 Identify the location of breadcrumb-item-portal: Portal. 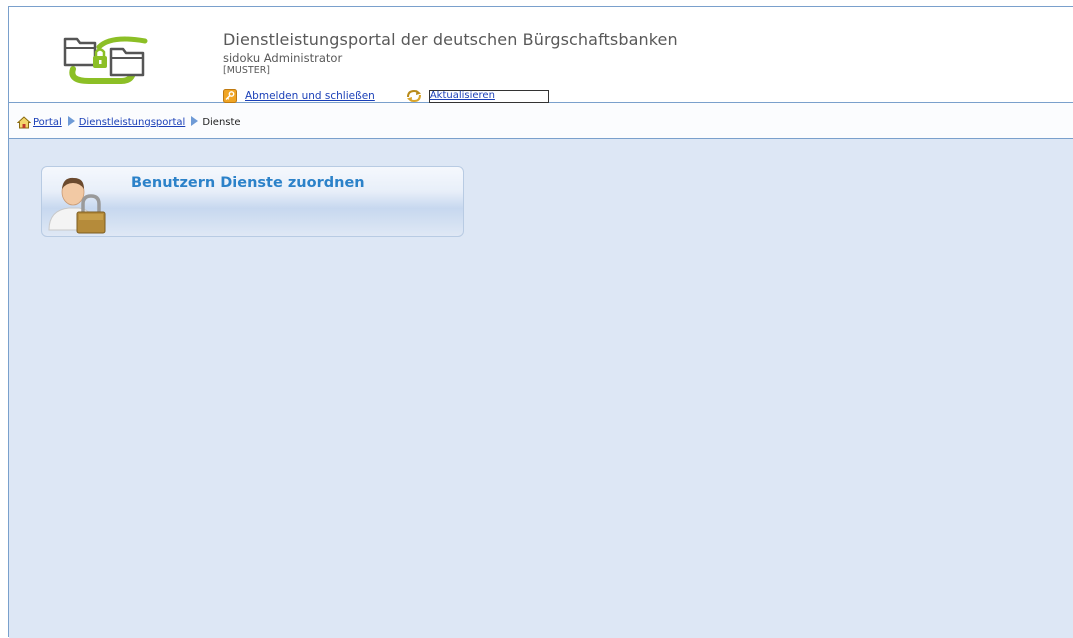
(39, 122).